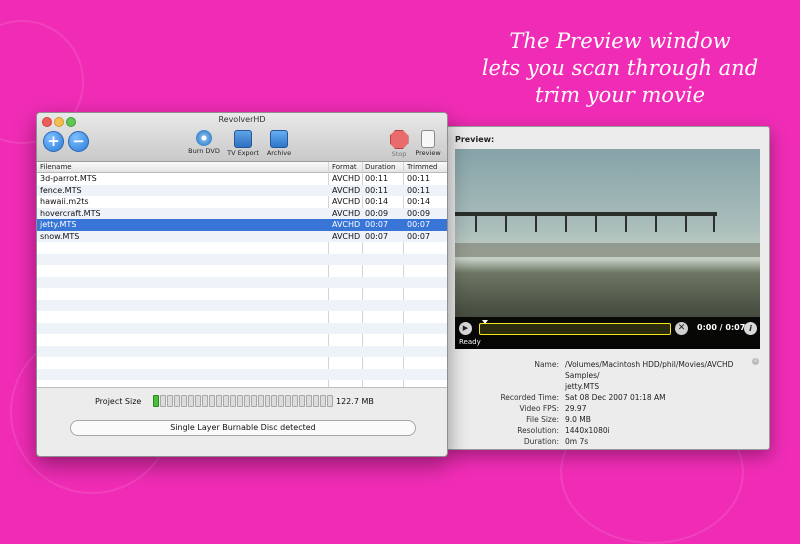  I want to click on burn-dvd-button: Burn DVD, so click(204, 142).